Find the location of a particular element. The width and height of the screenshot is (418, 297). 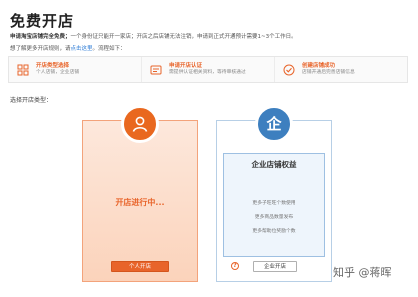

info-suffix: 。流程如下： is located at coordinates (109, 49).